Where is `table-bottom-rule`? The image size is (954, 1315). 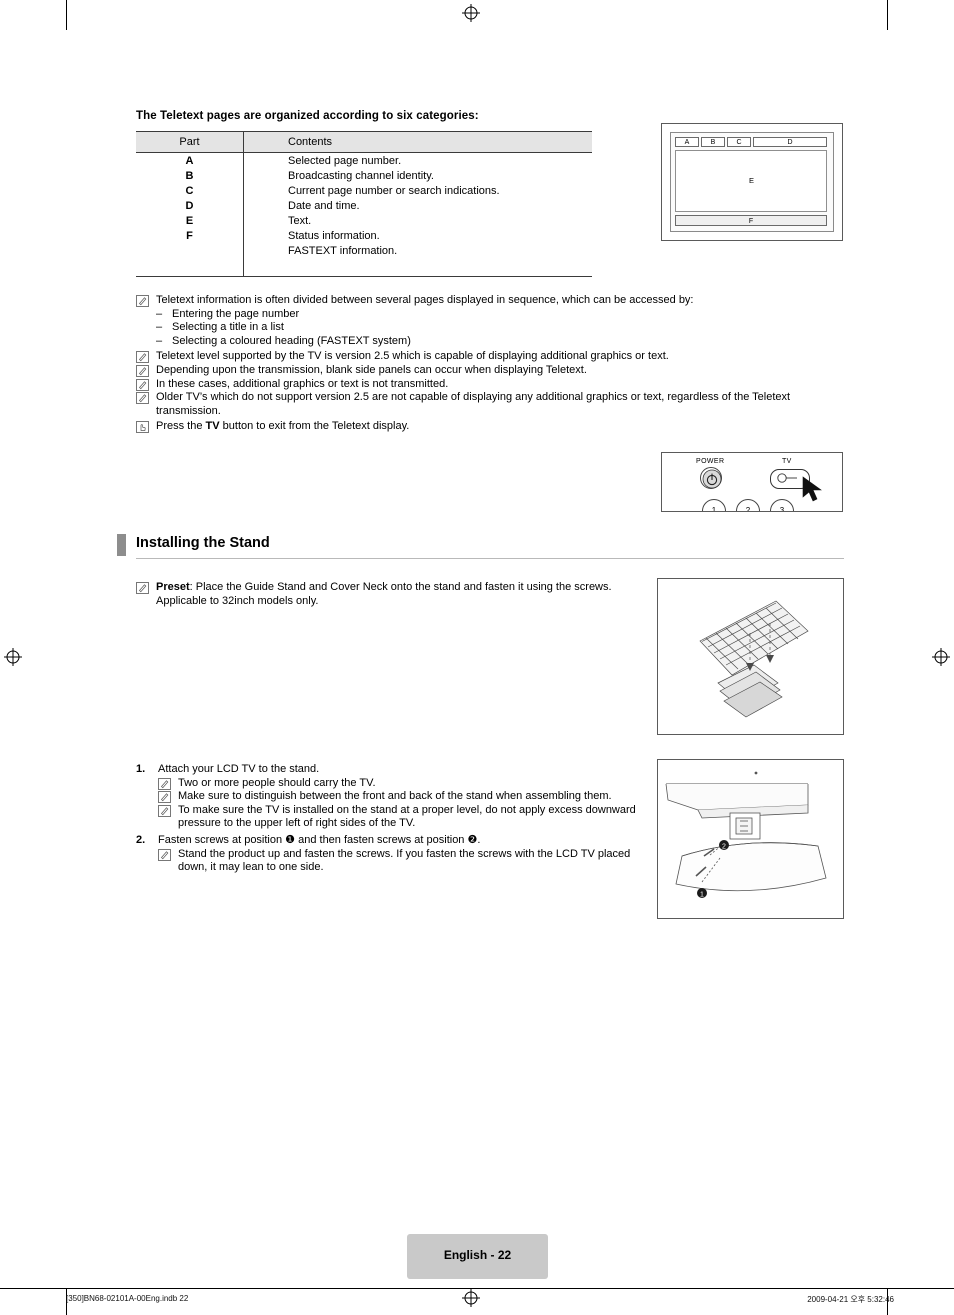 table-bottom-rule is located at coordinates (364, 276).